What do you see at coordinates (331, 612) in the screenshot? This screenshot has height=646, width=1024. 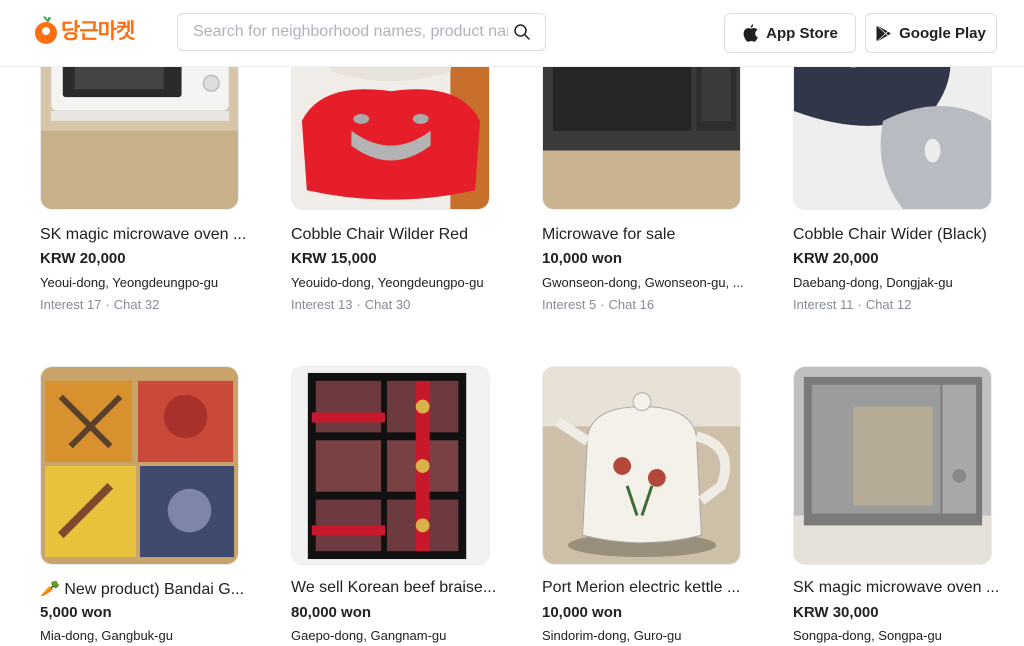 I see `product-price: 80,000 won` at bounding box center [331, 612].